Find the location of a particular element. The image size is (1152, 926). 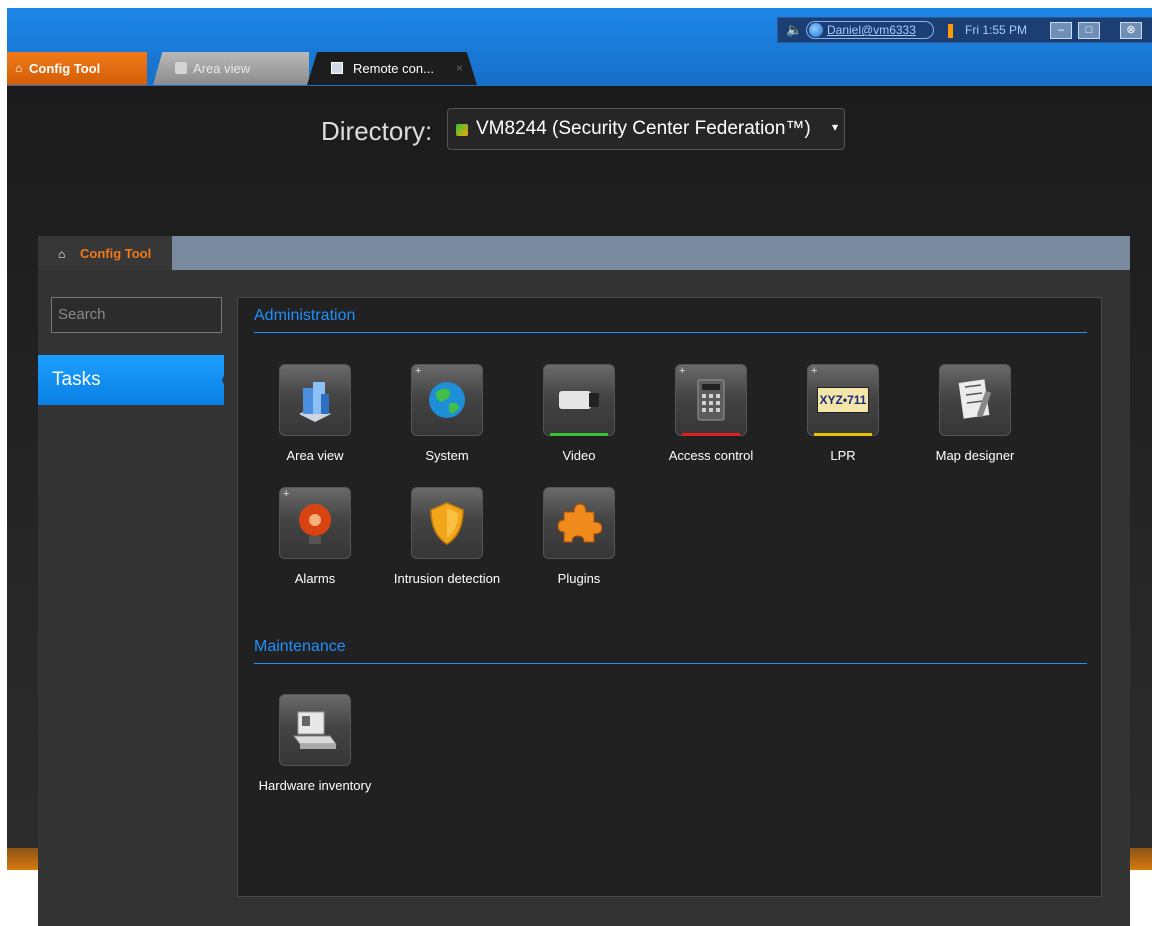

map-designer-tile is located at coordinates (975, 400).